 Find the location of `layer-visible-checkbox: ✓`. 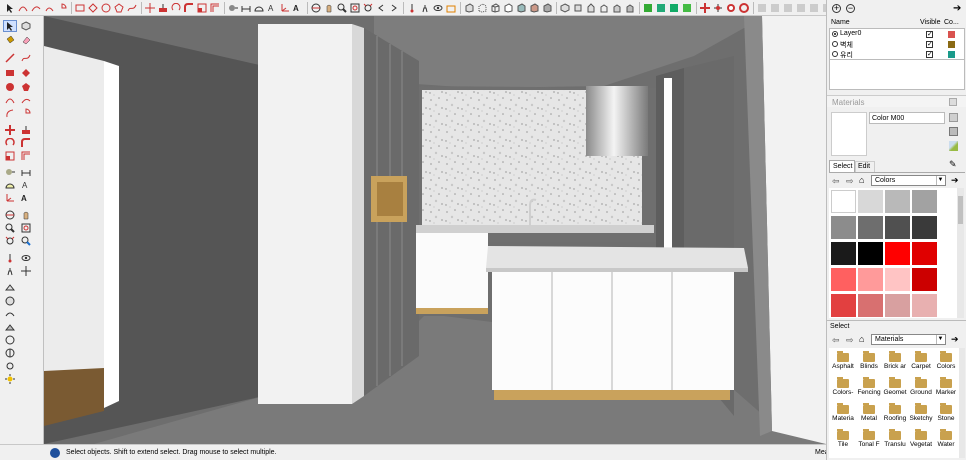

layer-visible-checkbox: ✓ is located at coordinates (929, 34).